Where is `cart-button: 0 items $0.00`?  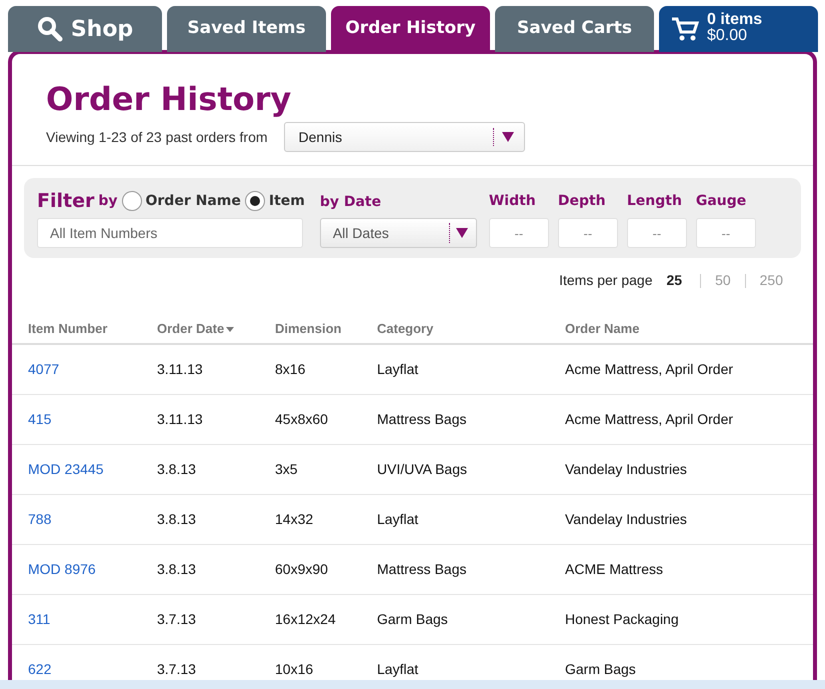
cart-button: 0 items $0.00 is located at coordinates (738, 29).